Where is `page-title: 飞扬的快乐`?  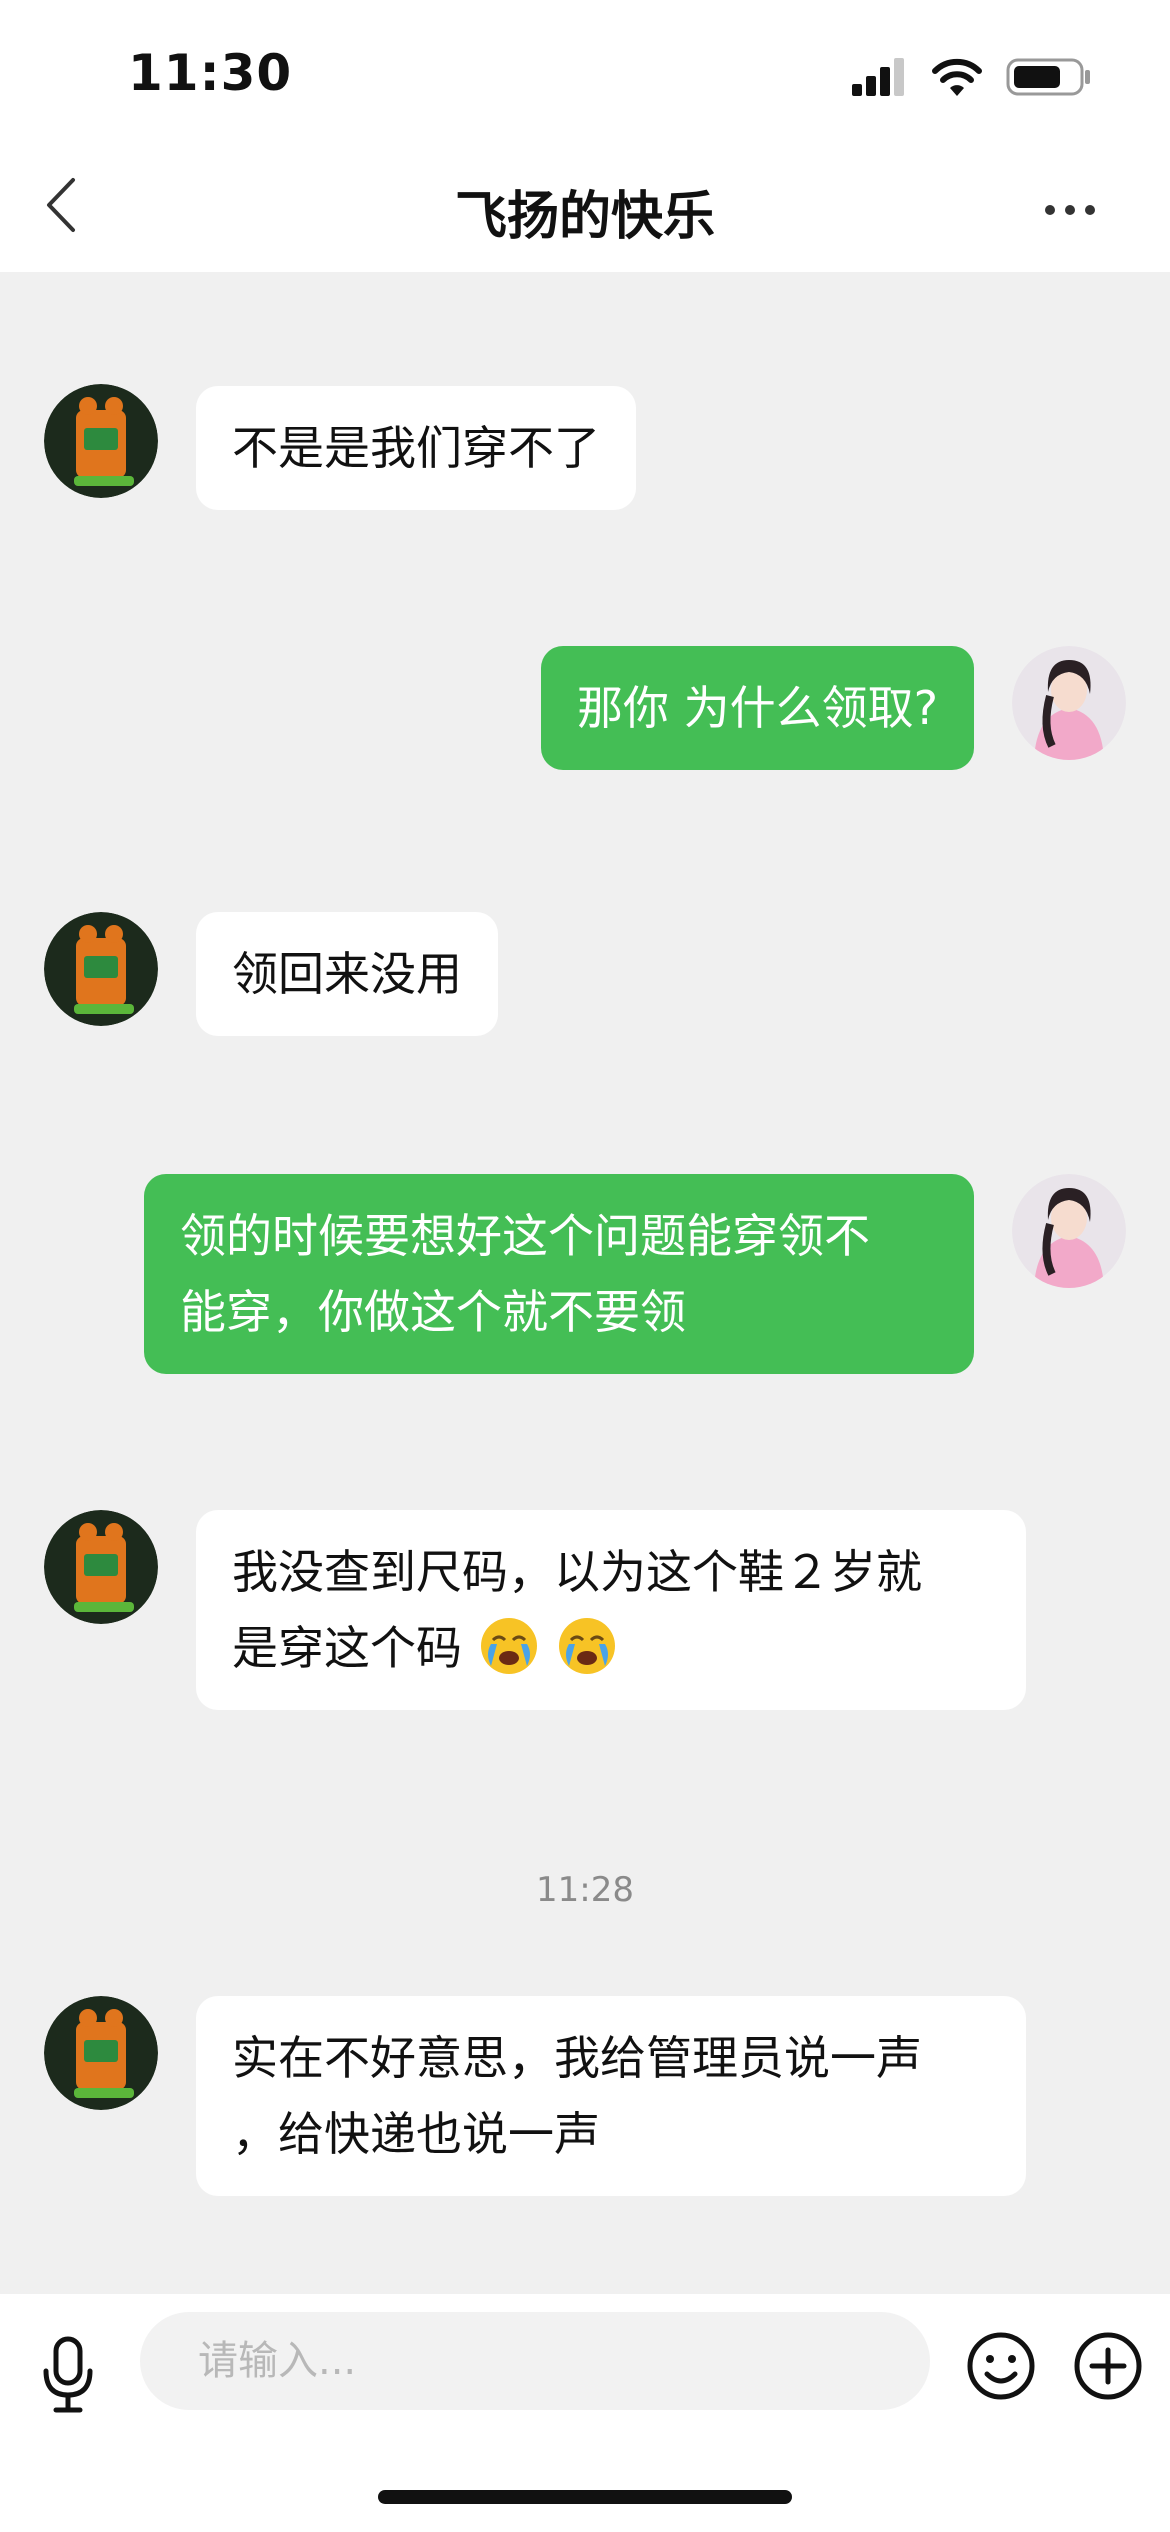
page-title: 飞扬的快乐 is located at coordinates (584, 217).